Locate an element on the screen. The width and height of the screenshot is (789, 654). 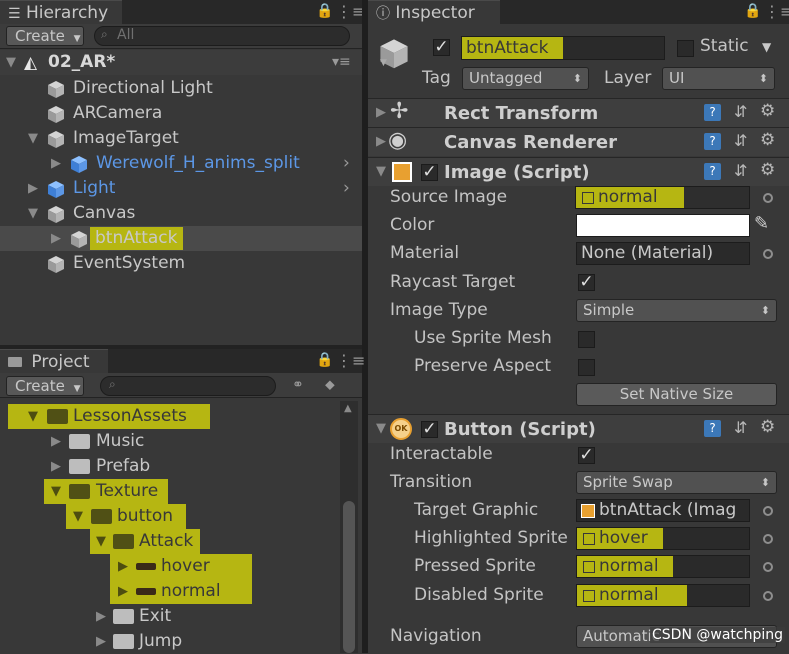
scrollbar-thumb is located at coordinates (349, 577).